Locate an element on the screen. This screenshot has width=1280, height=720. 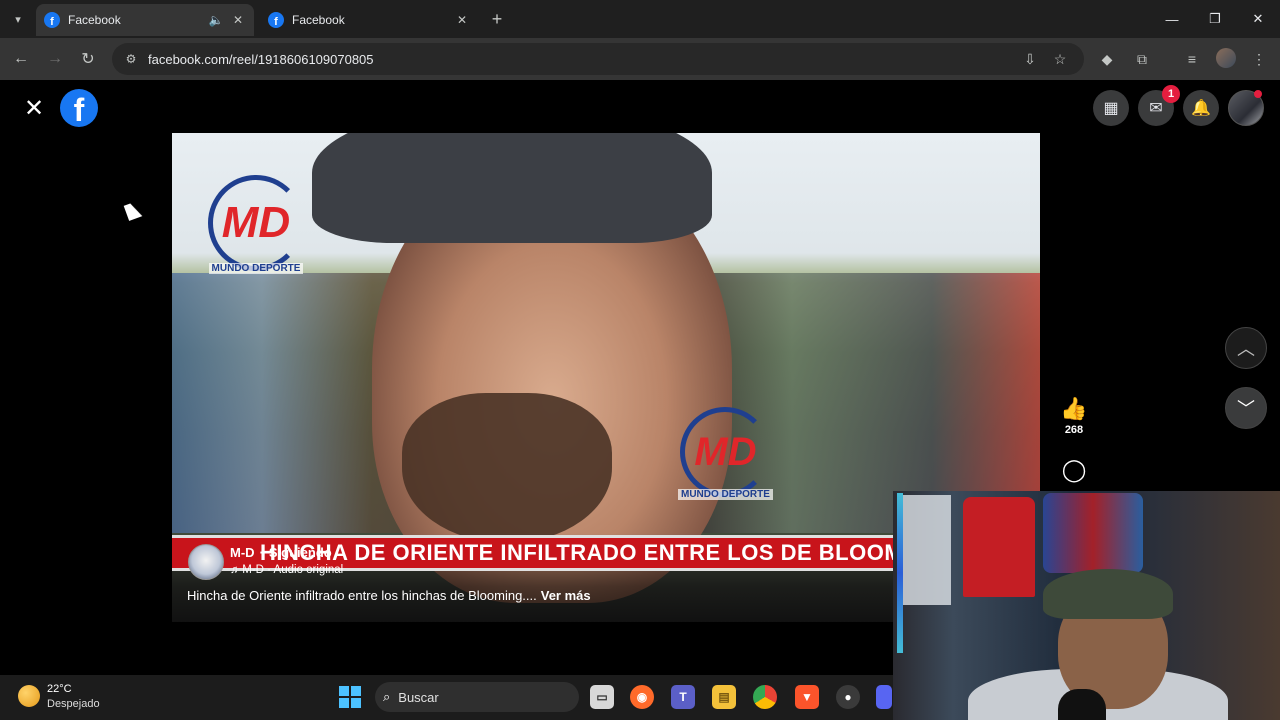
windows-start-icon is located at coordinates (350, 697).